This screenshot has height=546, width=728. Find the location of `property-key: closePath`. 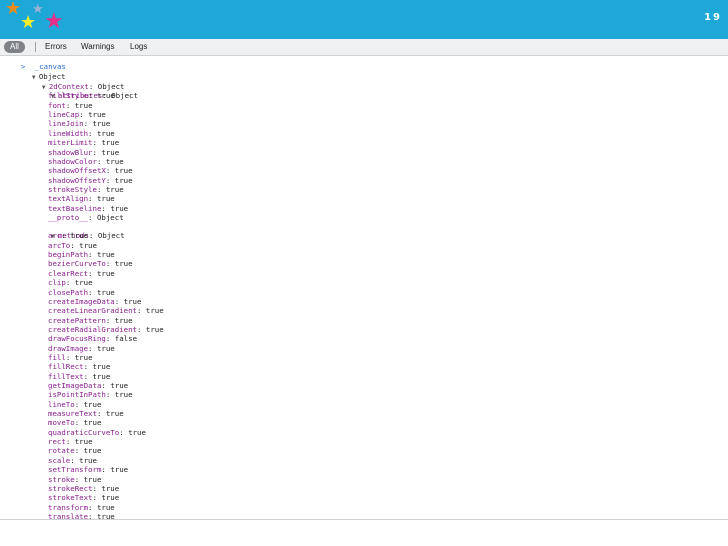

property-key: closePath is located at coordinates (68, 292).